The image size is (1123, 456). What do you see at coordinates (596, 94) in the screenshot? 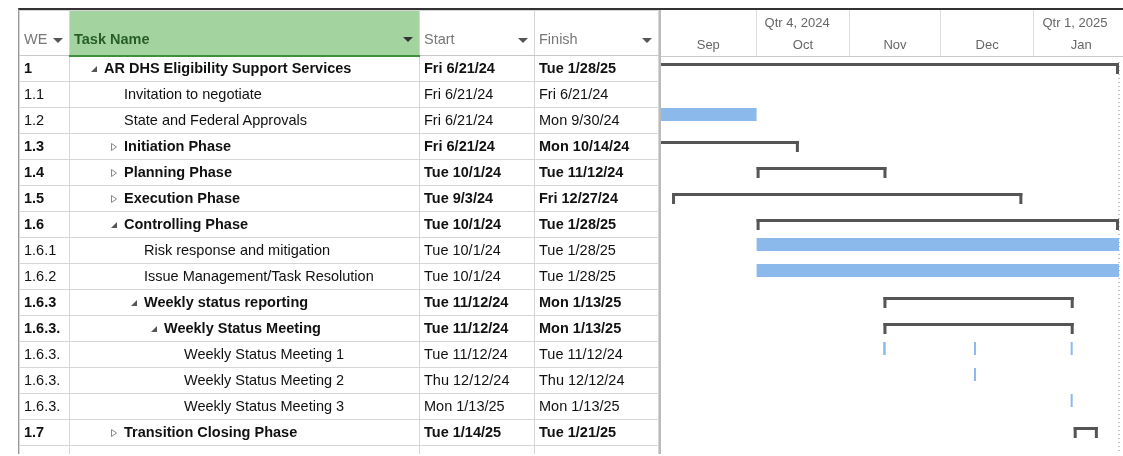
I see `finish-date-cell: Fri 6/21/24` at bounding box center [596, 94].